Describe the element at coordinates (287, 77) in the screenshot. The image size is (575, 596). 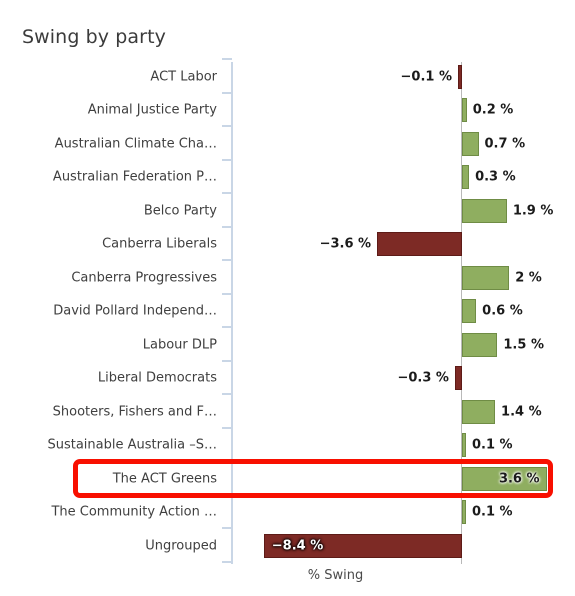
I see `bar-row: ACT Labor −0.1 %` at that location.